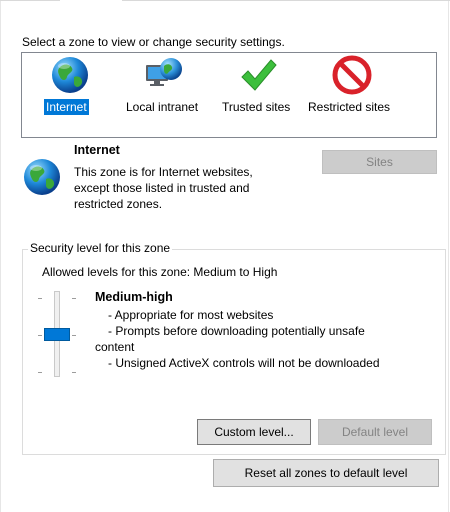 The image size is (450, 512). I want to click on zone-label-restricted-sites: Restricted sites, so click(349, 107).